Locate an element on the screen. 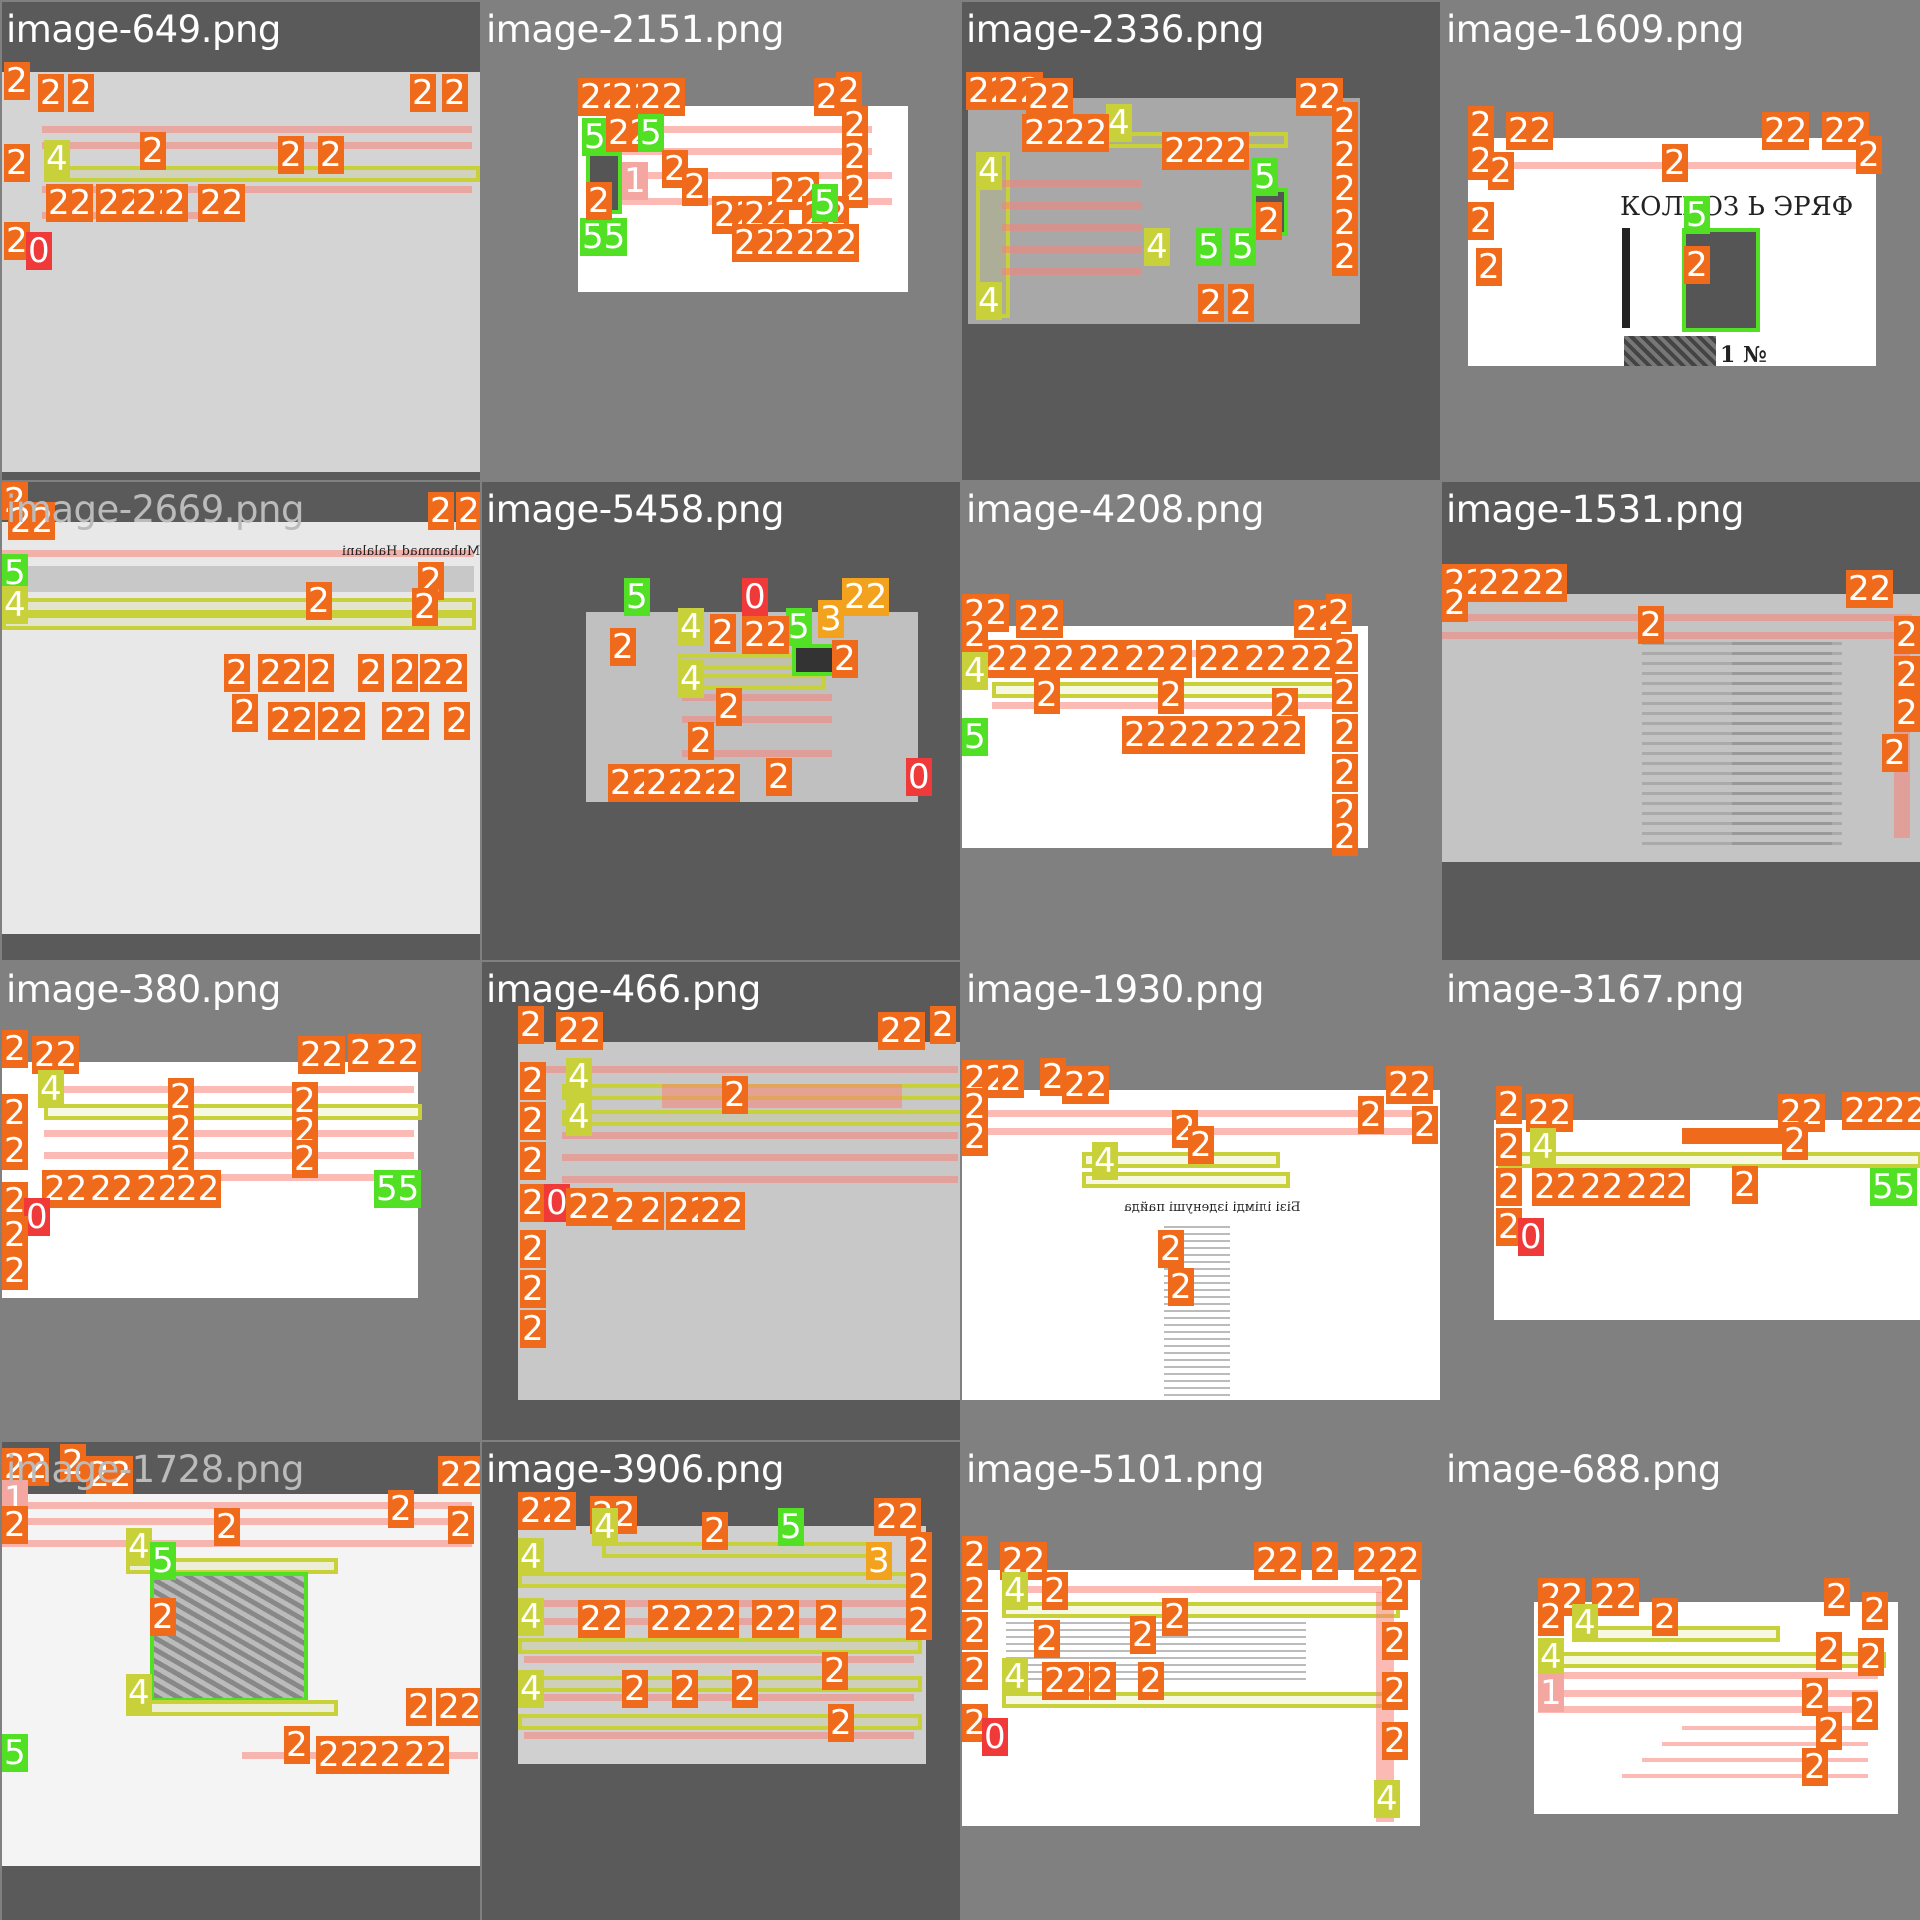 Image resolution: width=1920 pixels, height=1920 pixels. tile-title: image-2336.png is located at coordinates (1115, 29).